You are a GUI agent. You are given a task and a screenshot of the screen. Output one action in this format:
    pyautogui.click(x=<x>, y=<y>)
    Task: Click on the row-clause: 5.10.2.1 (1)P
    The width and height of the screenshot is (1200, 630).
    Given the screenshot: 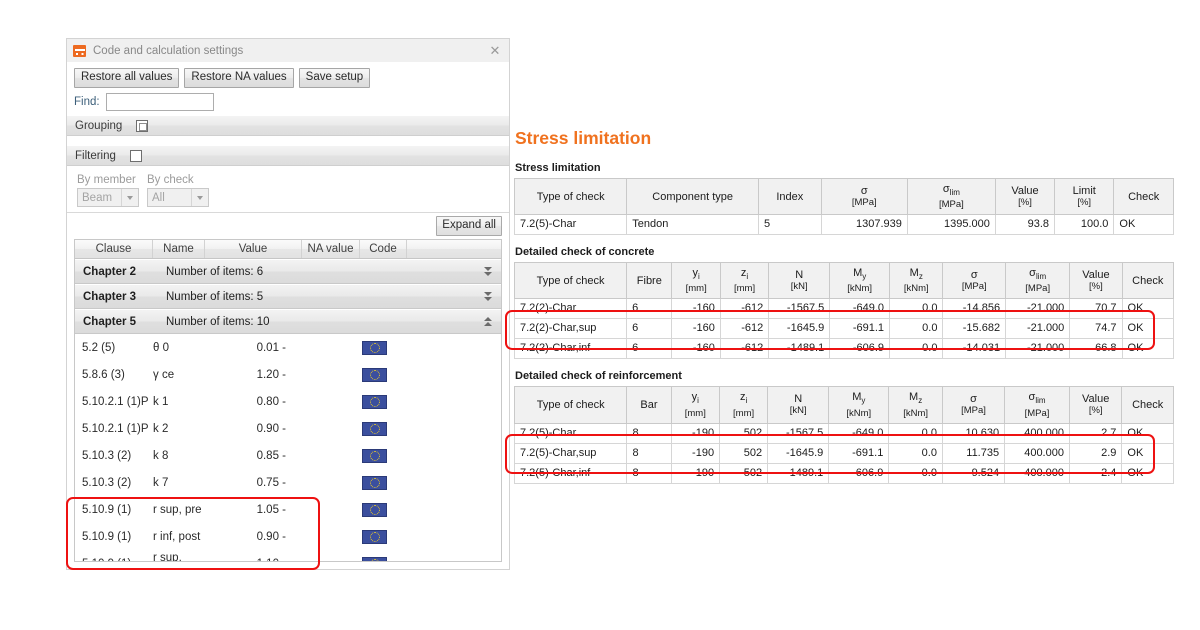 What is the action you would take?
    pyautogui.click(x=115, y=401)
    